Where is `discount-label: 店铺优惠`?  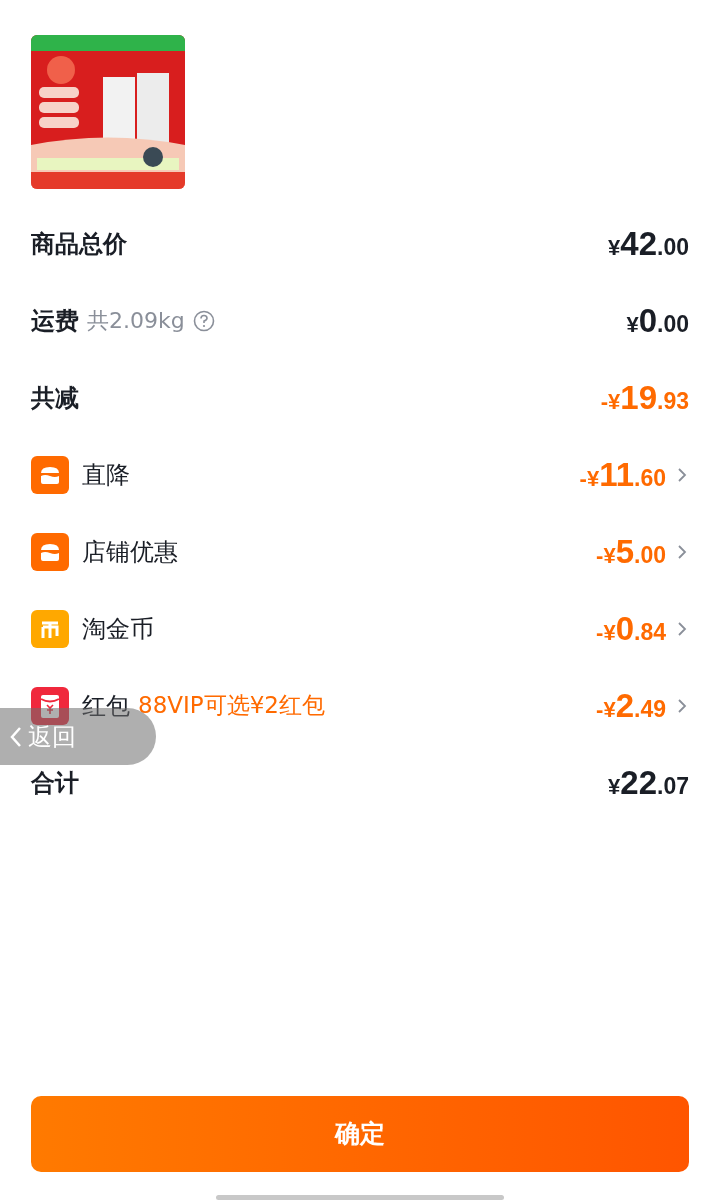
discount-label: 店铺优惠 is located at coordinates (130, 552).